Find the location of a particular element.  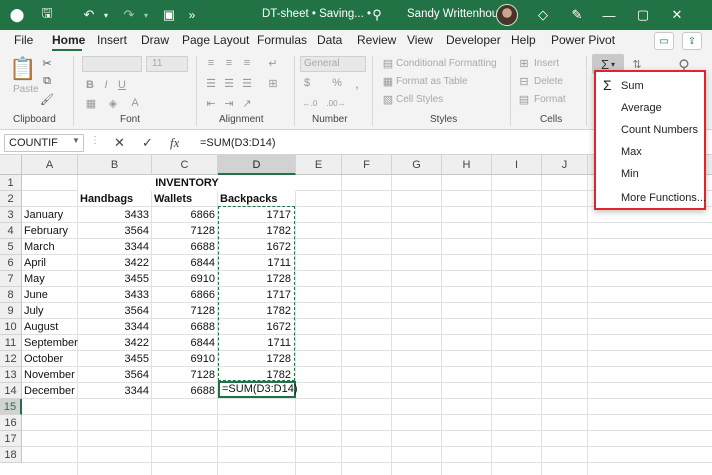

cell-handbags: 3344 is located at coordinates (114, 247).